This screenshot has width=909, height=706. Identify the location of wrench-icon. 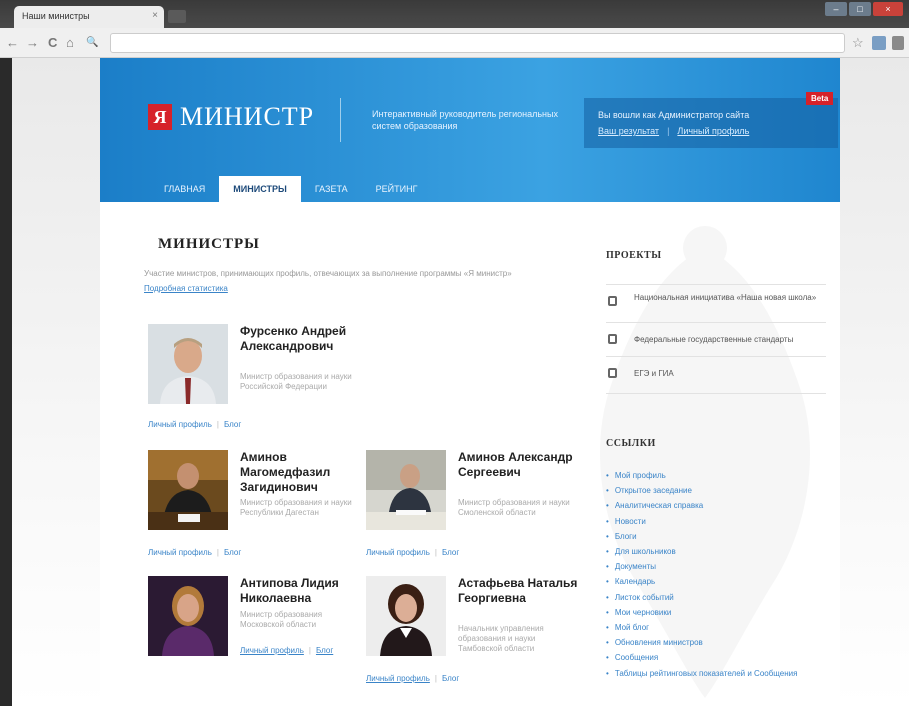
(898, 43).